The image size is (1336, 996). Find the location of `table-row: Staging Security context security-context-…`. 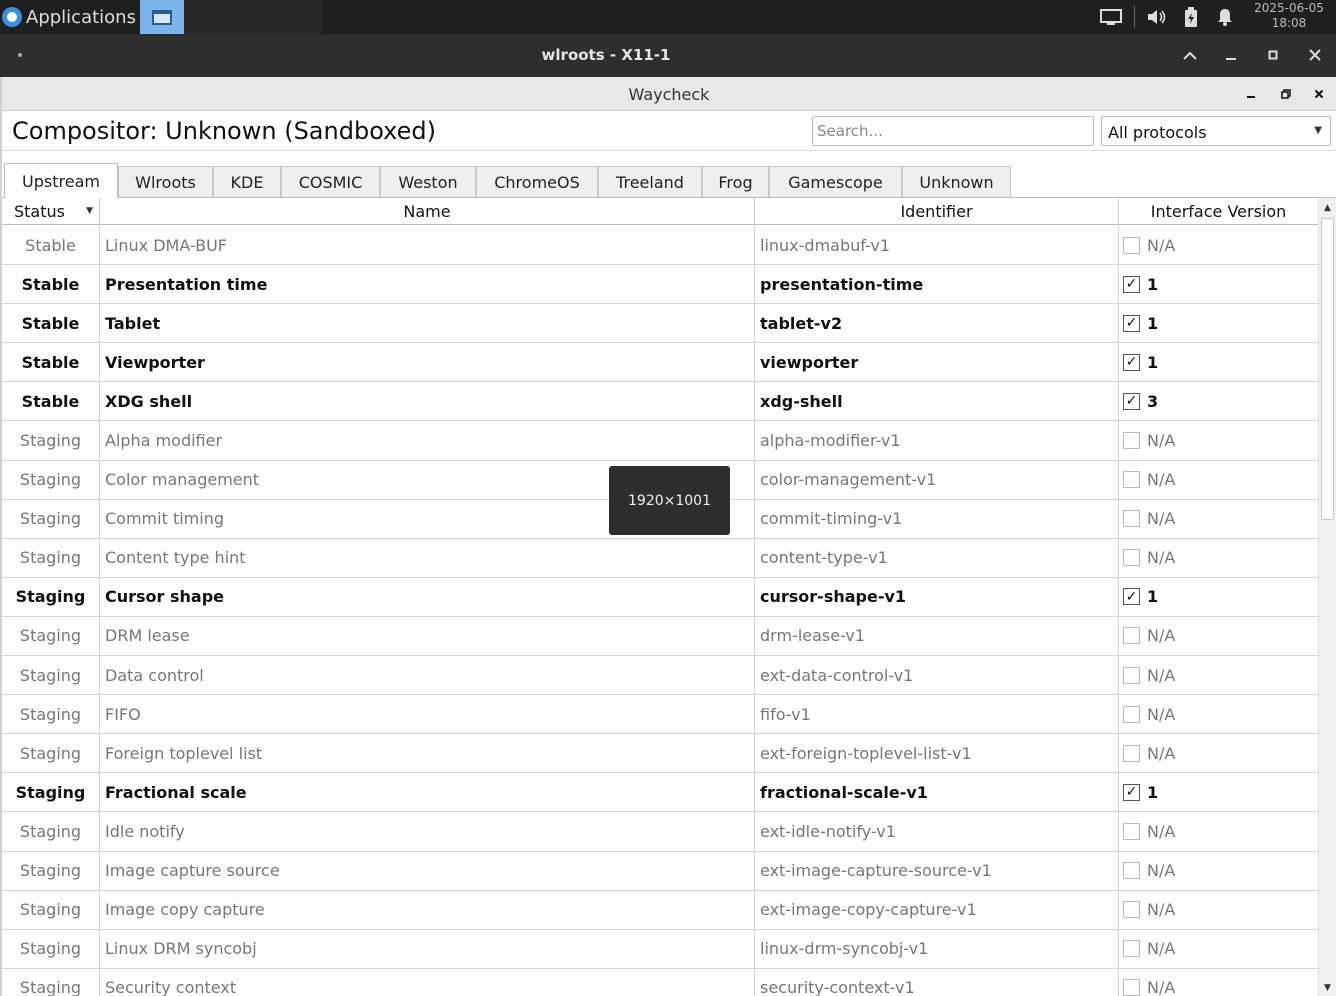

table-row: Staging Security context security-context-… is located at coordinates (660, 982).